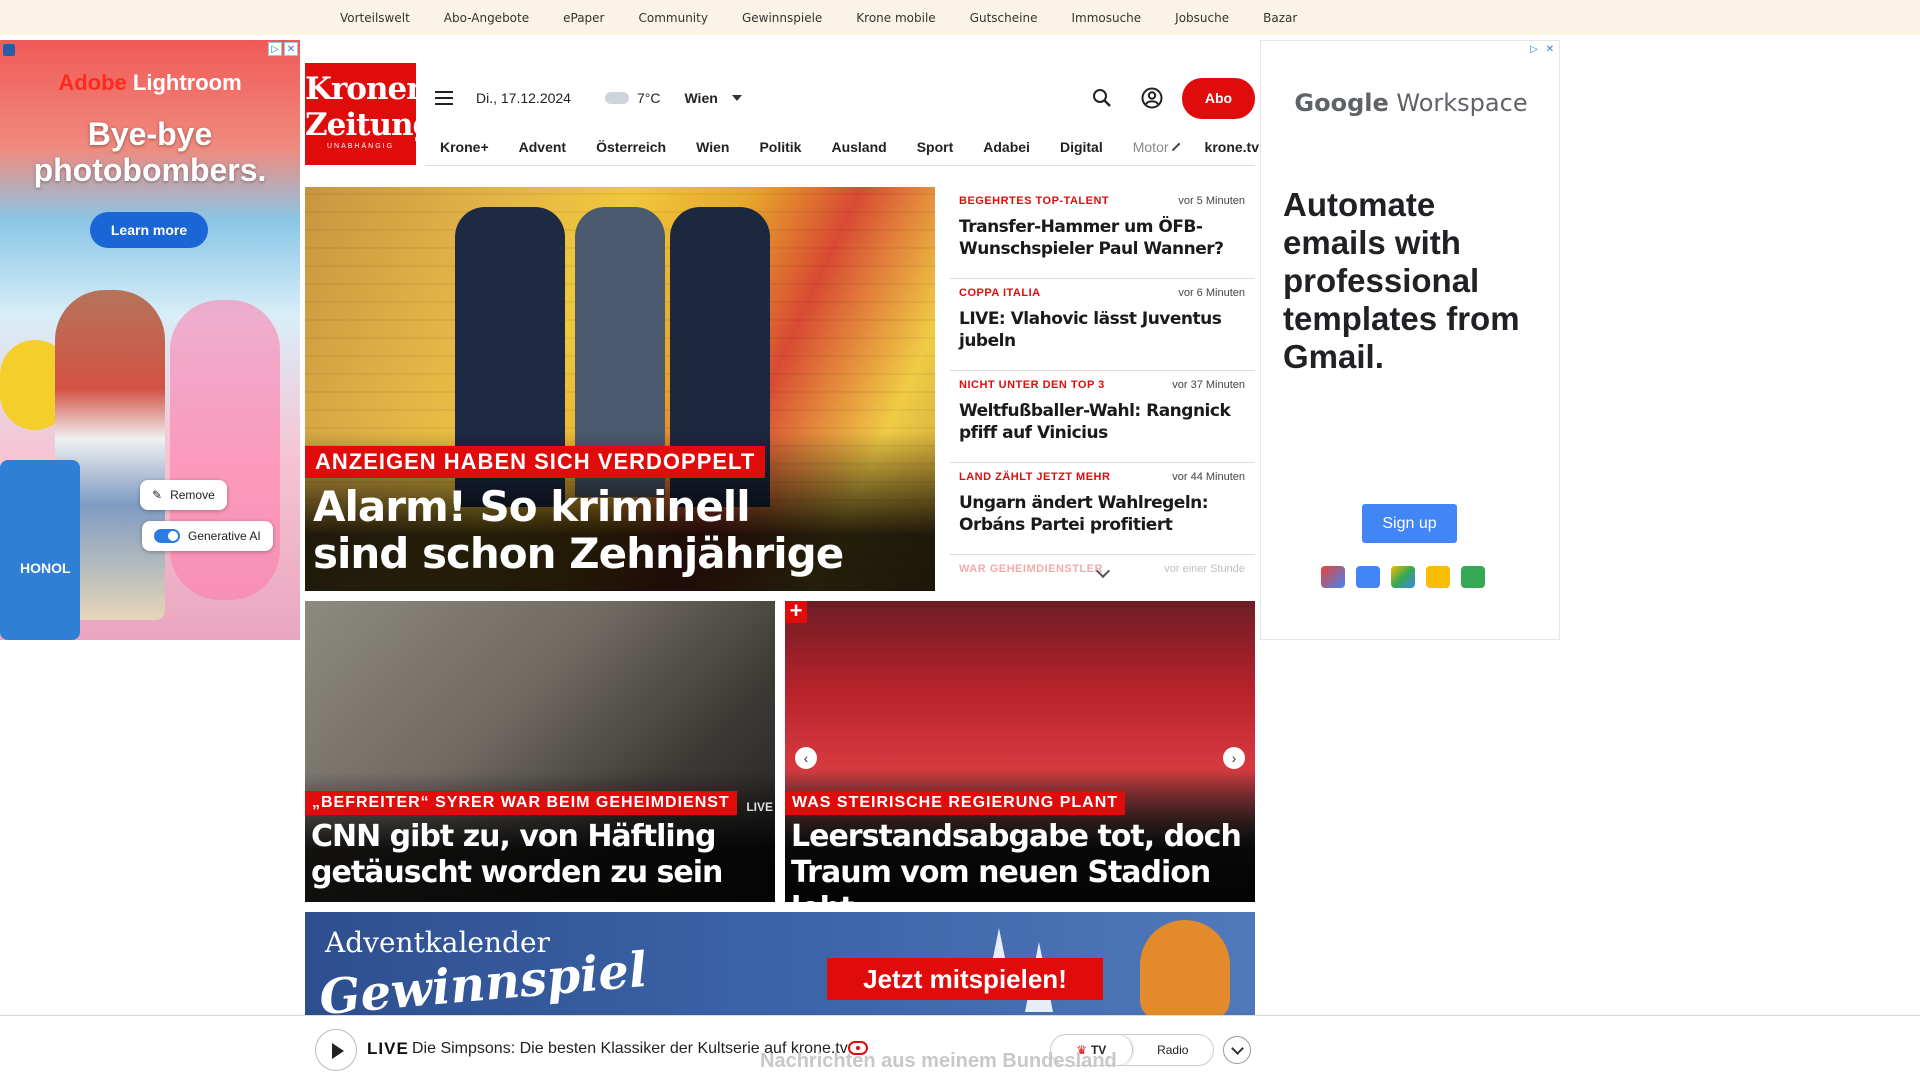 This screenshot has height=1080, width=1920. What do you see at coordinates (1438, 577) in the screenshot?
I see `docs-icon` at bounding box center [1438, 577].